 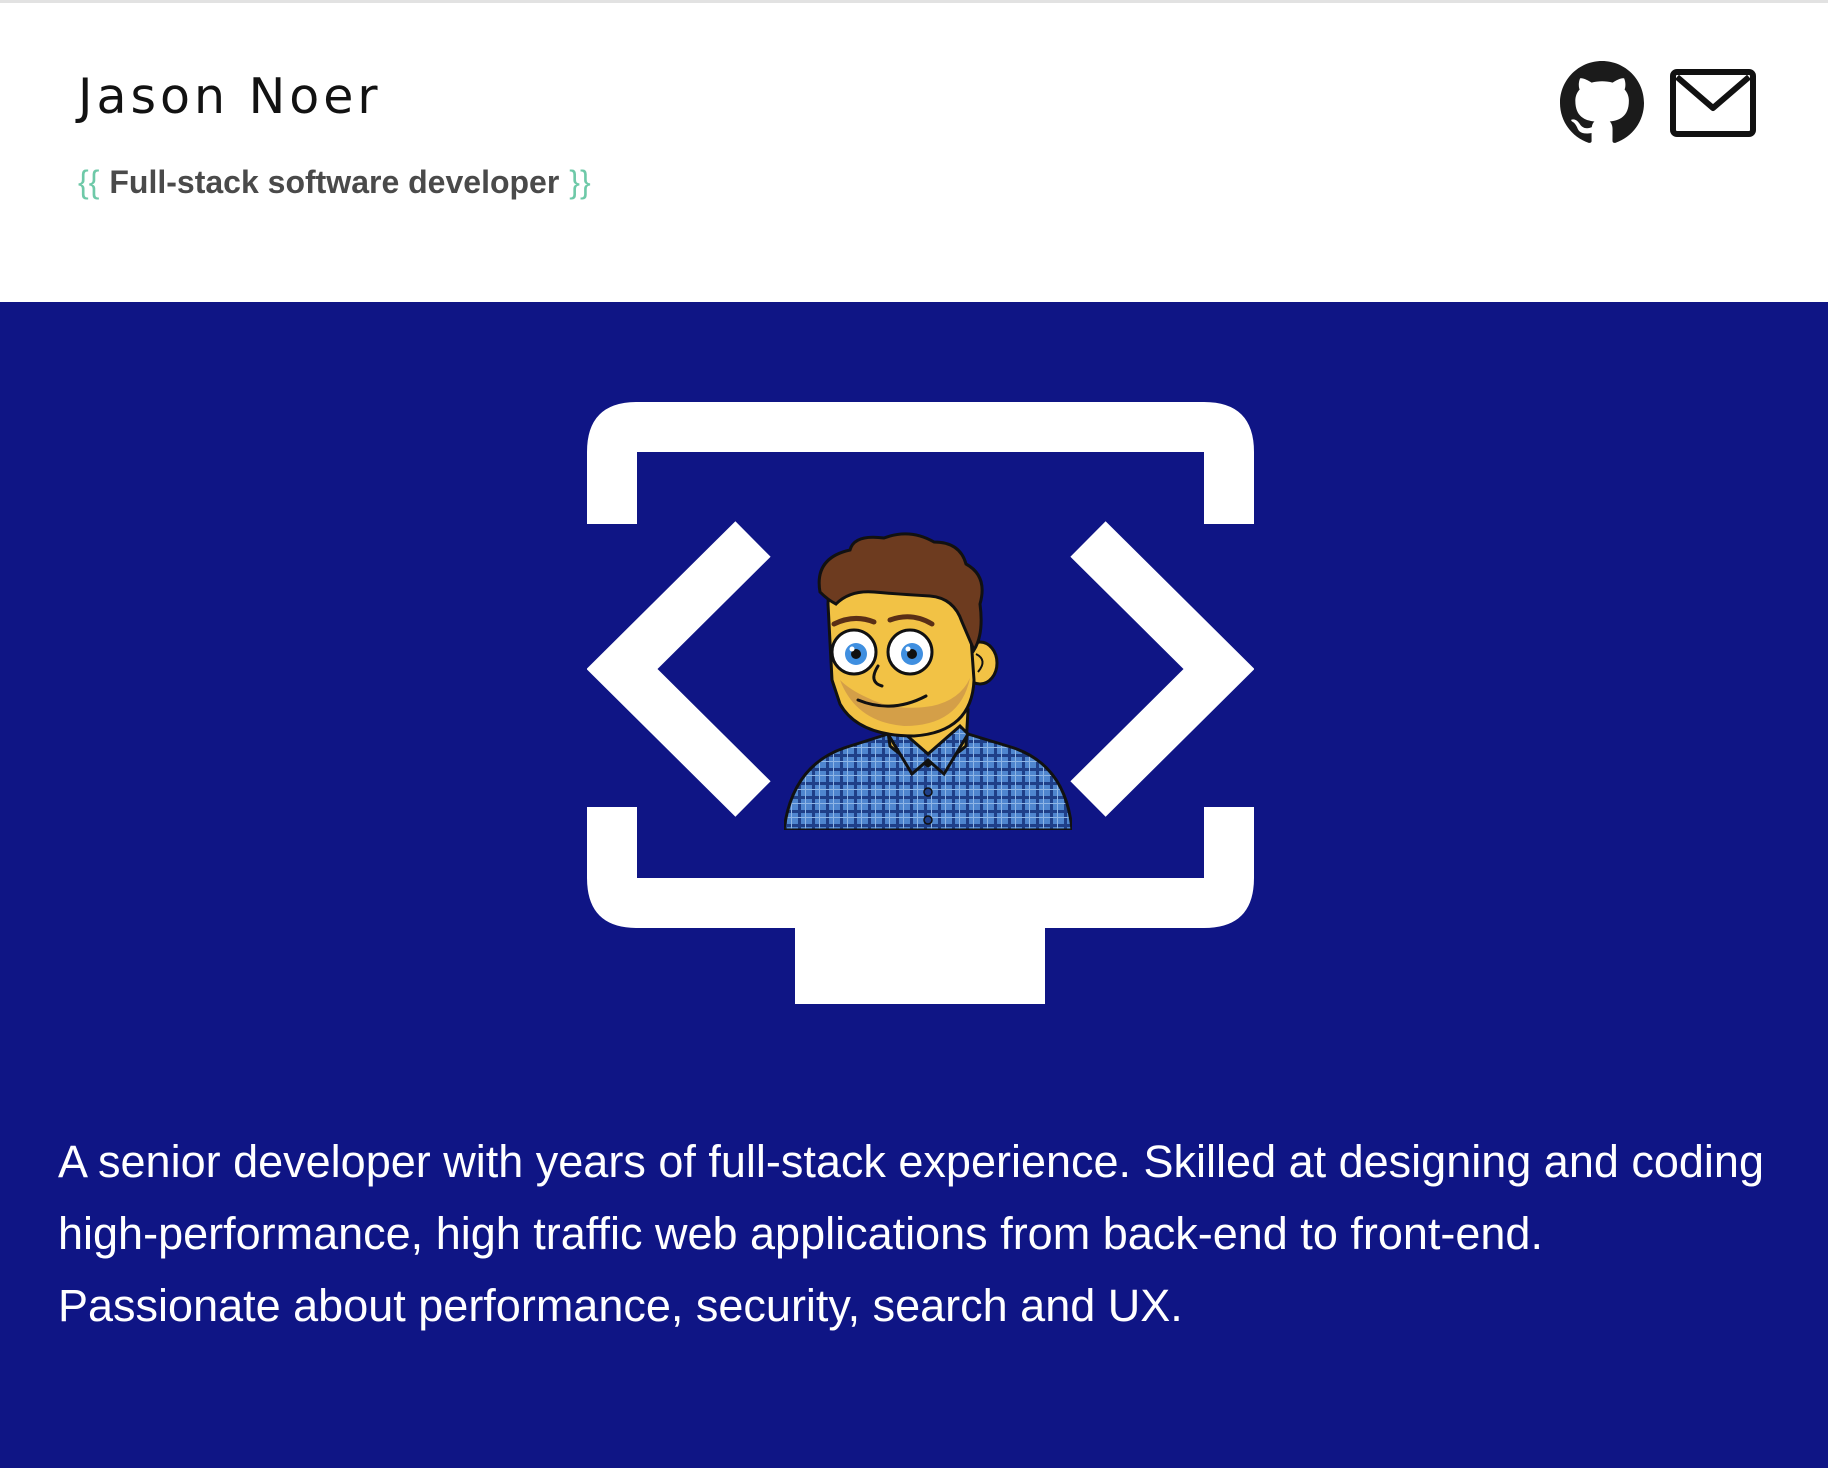 I want to click on cartoon-avatar-icon, so click(x=928, y=682).